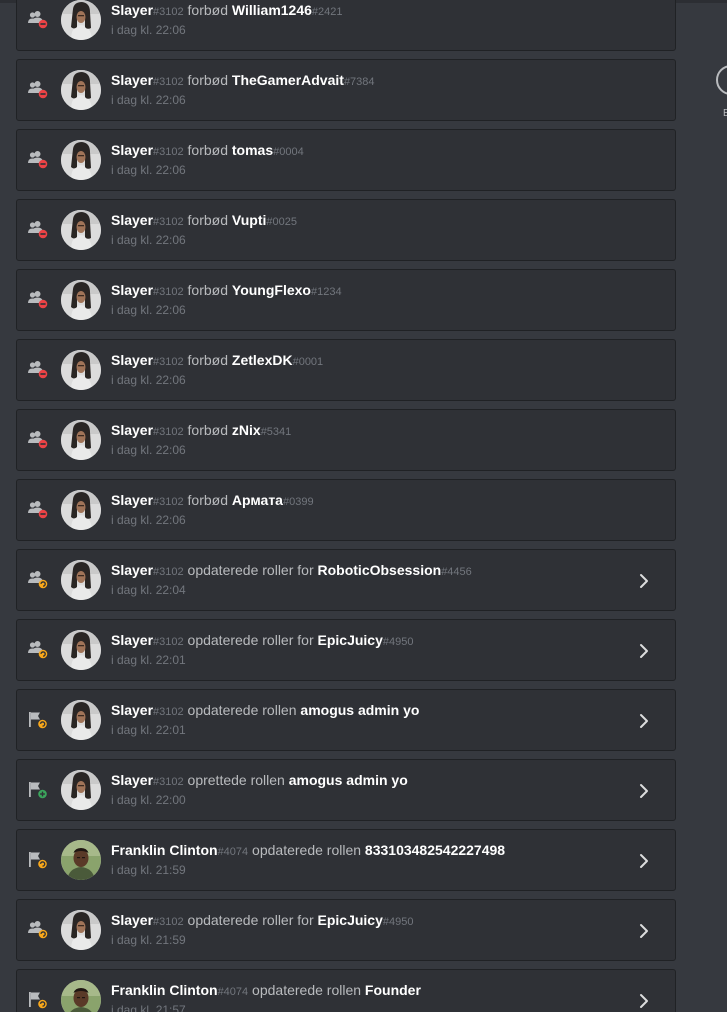 The height and width of the screenshot is (1012, 727). I want to click on entry-summary: Slayer#3102 forbød ZetlexDK#0001, so click(217, 361).